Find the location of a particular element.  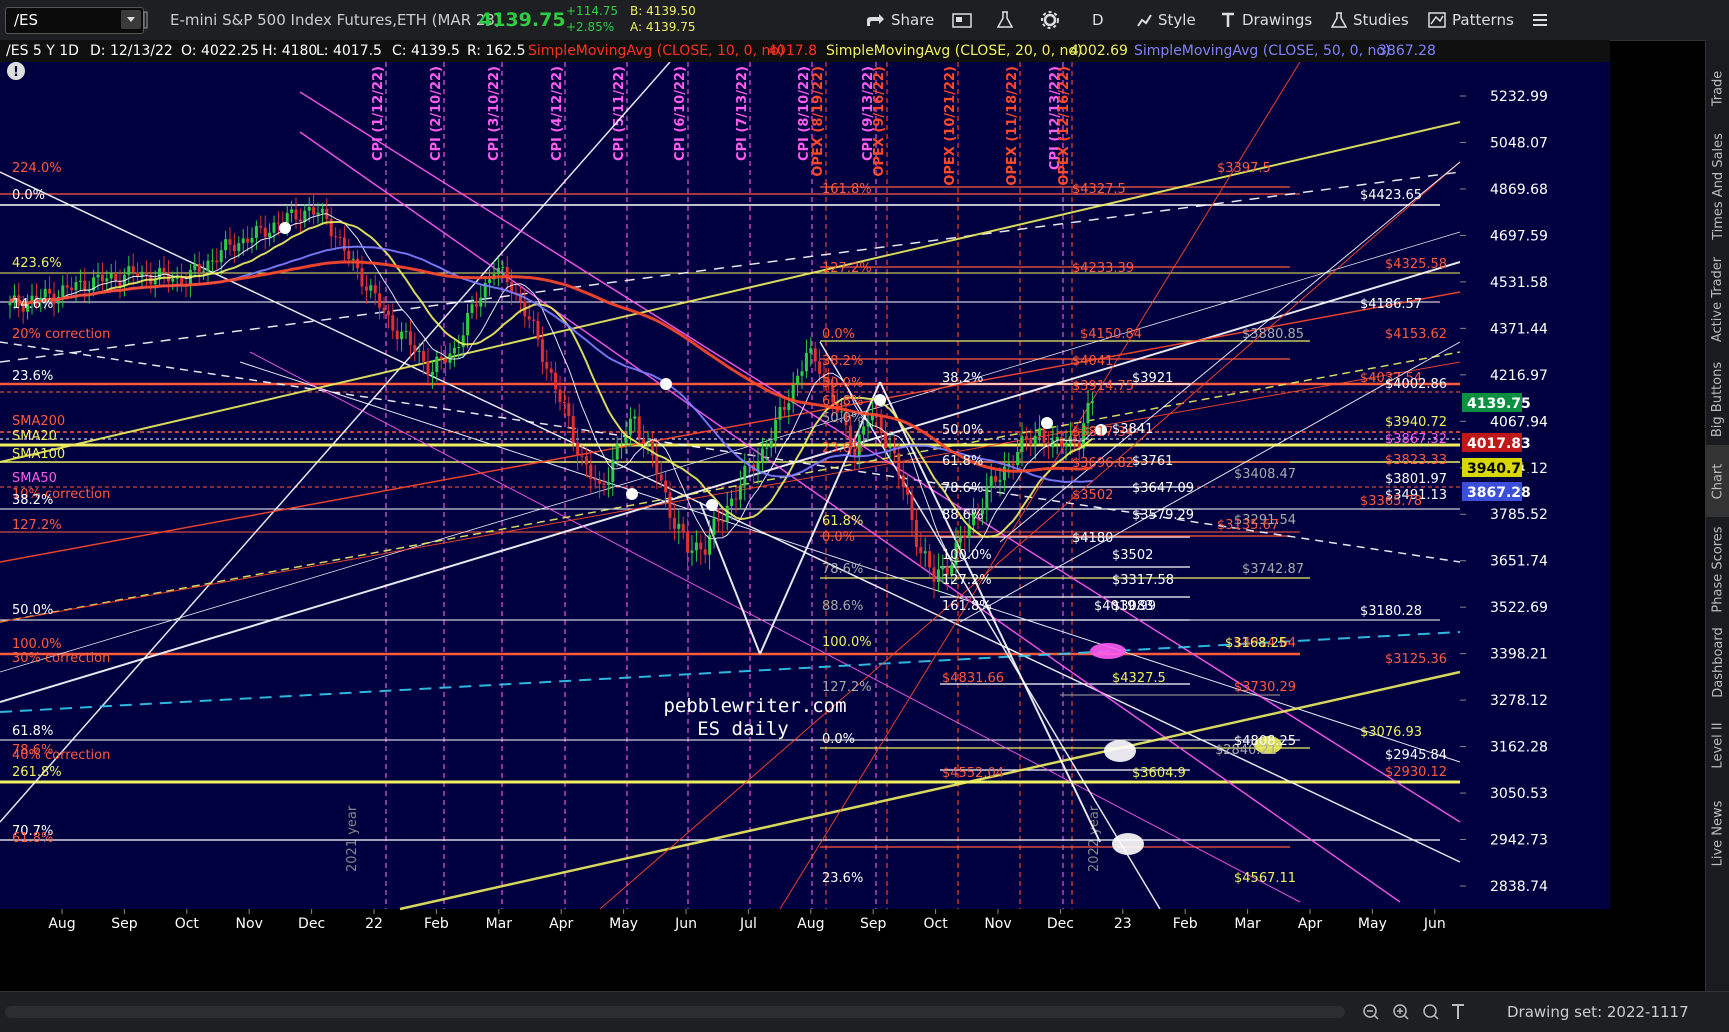

price-tick-label: 5048.07 is located at coordinates (1519, 143).